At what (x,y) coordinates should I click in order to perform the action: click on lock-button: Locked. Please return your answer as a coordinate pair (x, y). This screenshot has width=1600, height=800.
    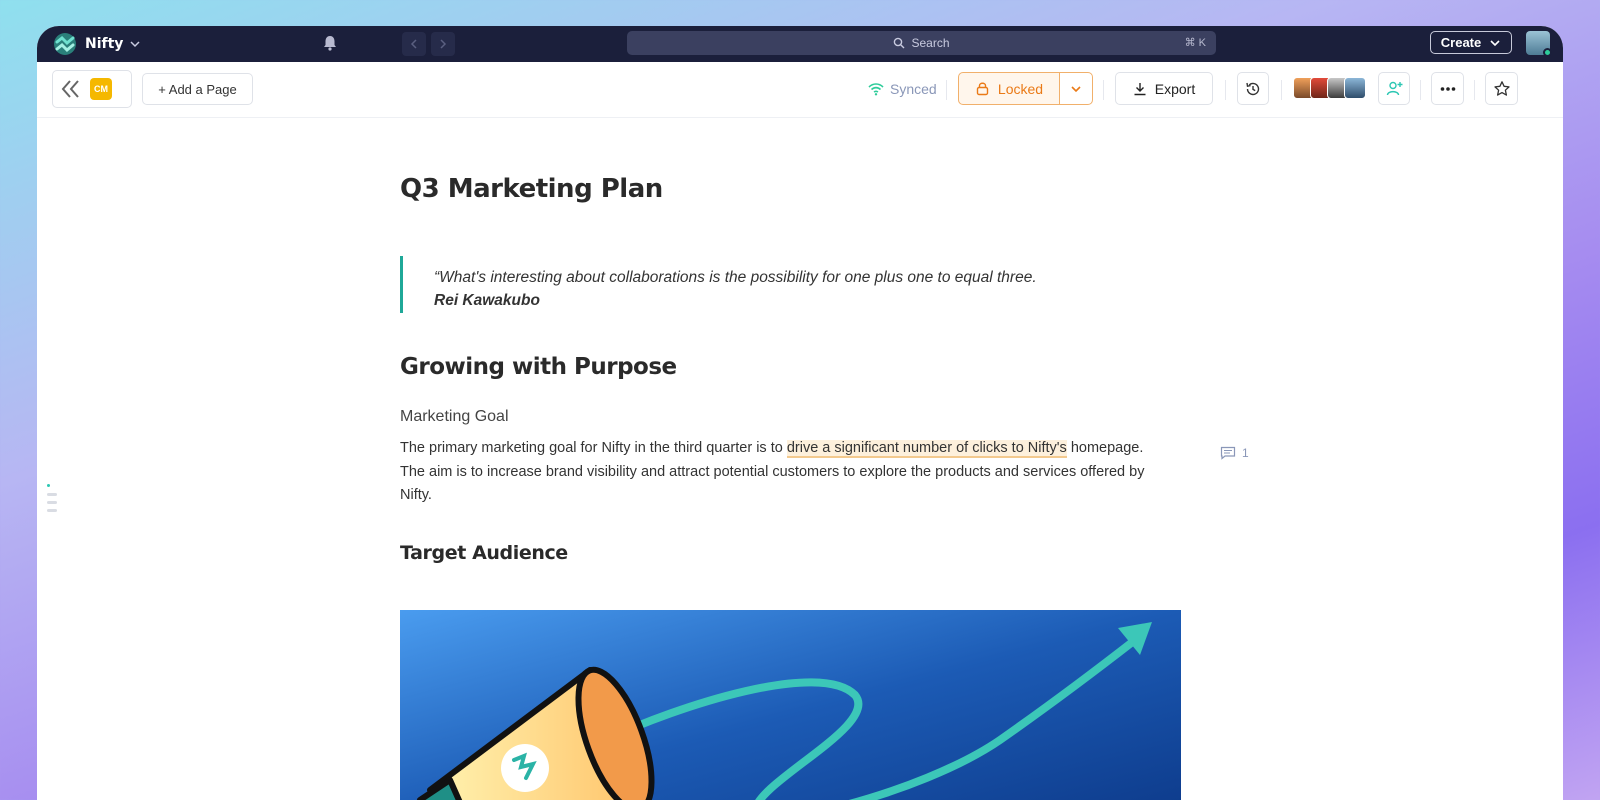
    Looking at the image, I should click on (1009, 88).